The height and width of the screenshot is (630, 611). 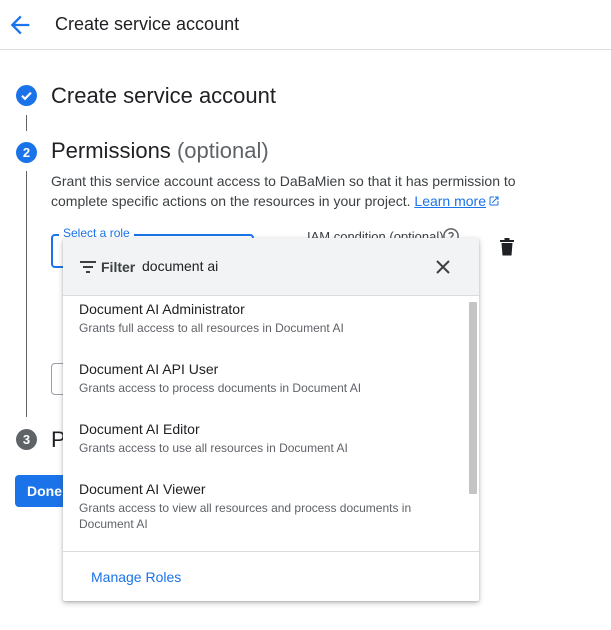 I want to click on learn-more-label: Learn more, so click(x=450, y=201).